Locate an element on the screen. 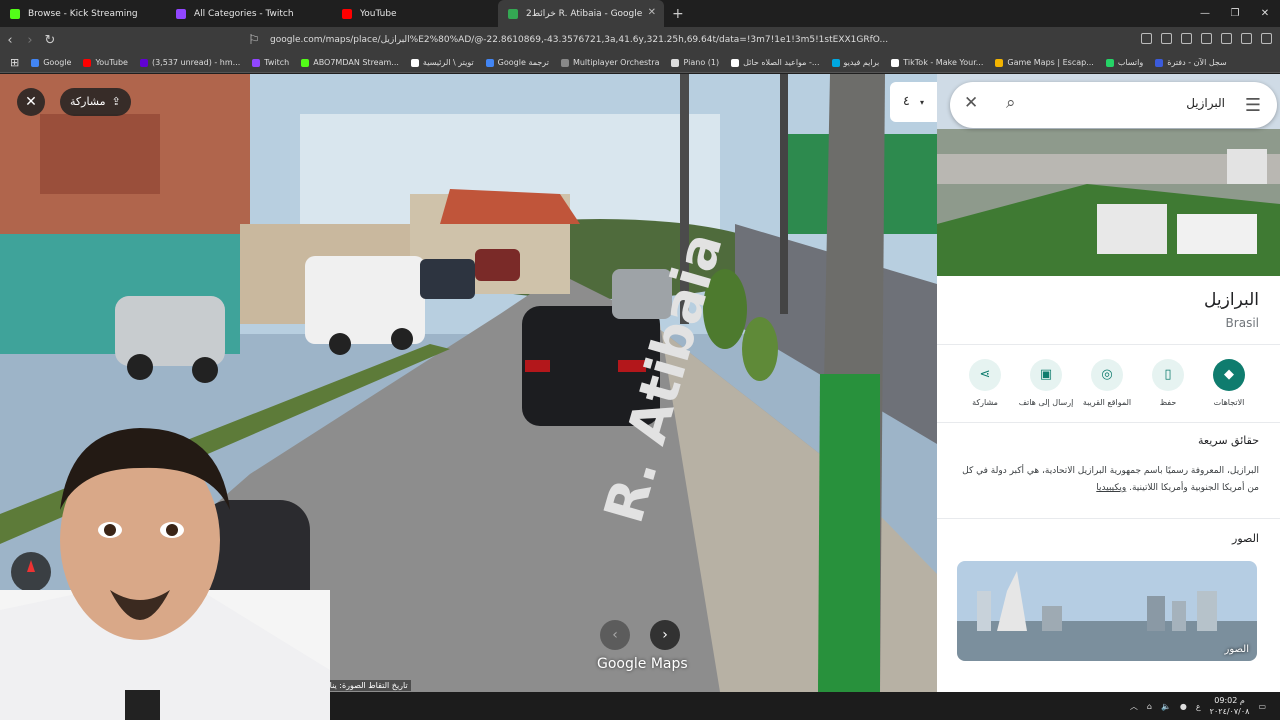 The width and height of the screenshot is (1280, 720). browser-tab: خرائط2 R. Atibaia - Google ✕ is located at coordinates (581, 13).